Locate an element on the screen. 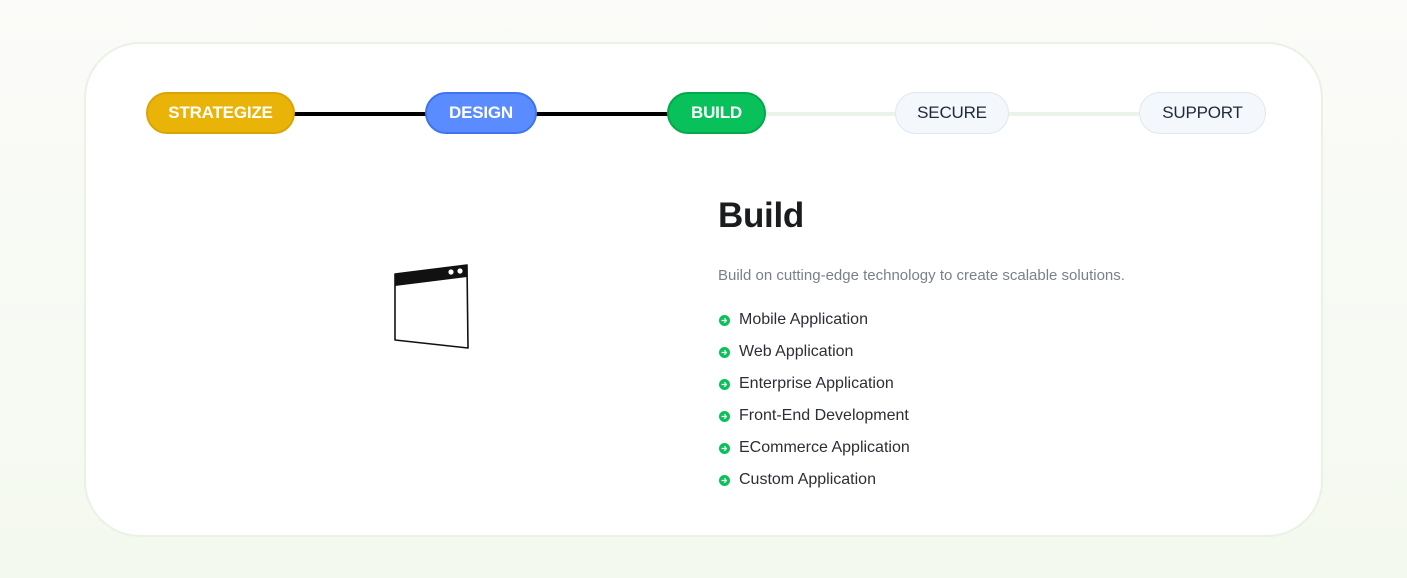 Image resolution: width=1407 pixels, height=578 pixels. step-support: SUPPORT is located at coordinates (1202, 113).